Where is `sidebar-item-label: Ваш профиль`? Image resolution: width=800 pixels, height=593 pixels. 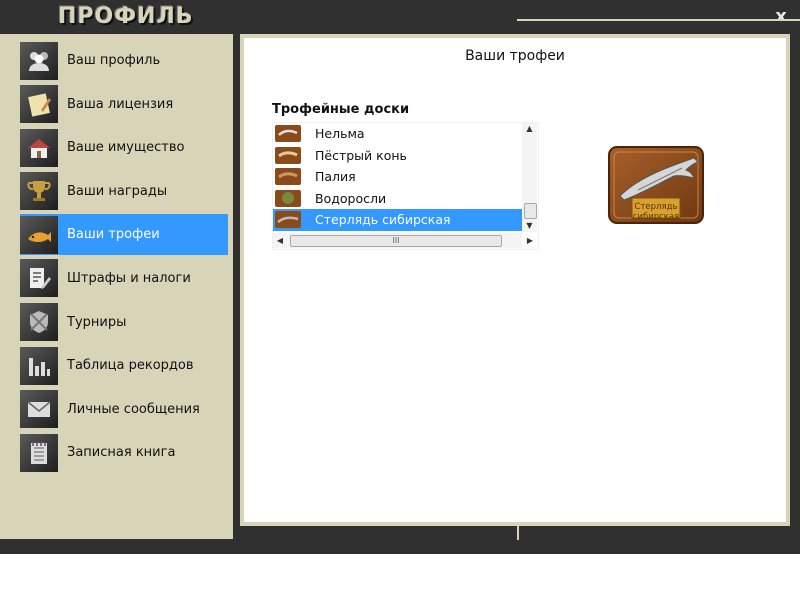 sidebar-item-label: Ваш профиль is located at coordinates (114, 60).